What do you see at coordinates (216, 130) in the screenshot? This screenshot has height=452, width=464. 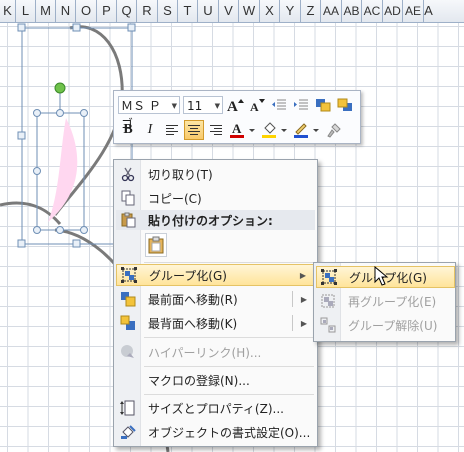 I see `align-right-button` at bounding box center [216, 130].